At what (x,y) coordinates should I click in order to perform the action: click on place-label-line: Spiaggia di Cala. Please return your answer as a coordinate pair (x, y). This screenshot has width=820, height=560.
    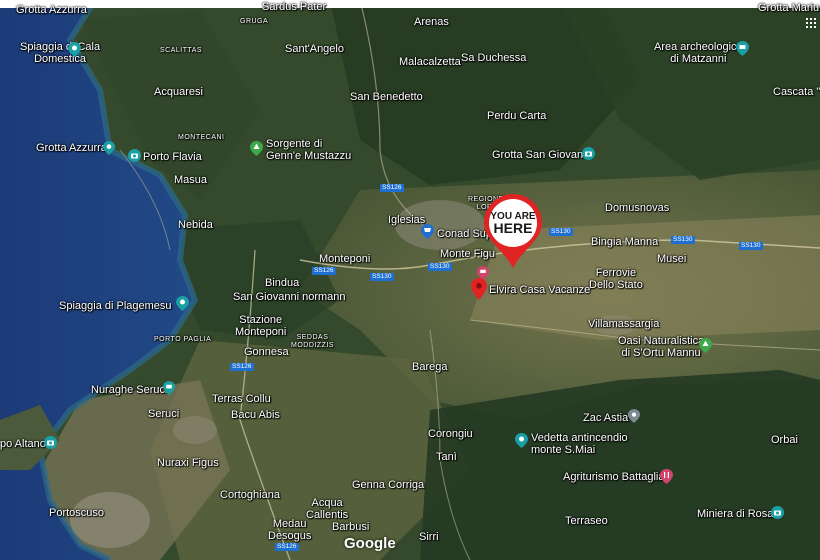
    Looking at the image, I should click on (60, 47).